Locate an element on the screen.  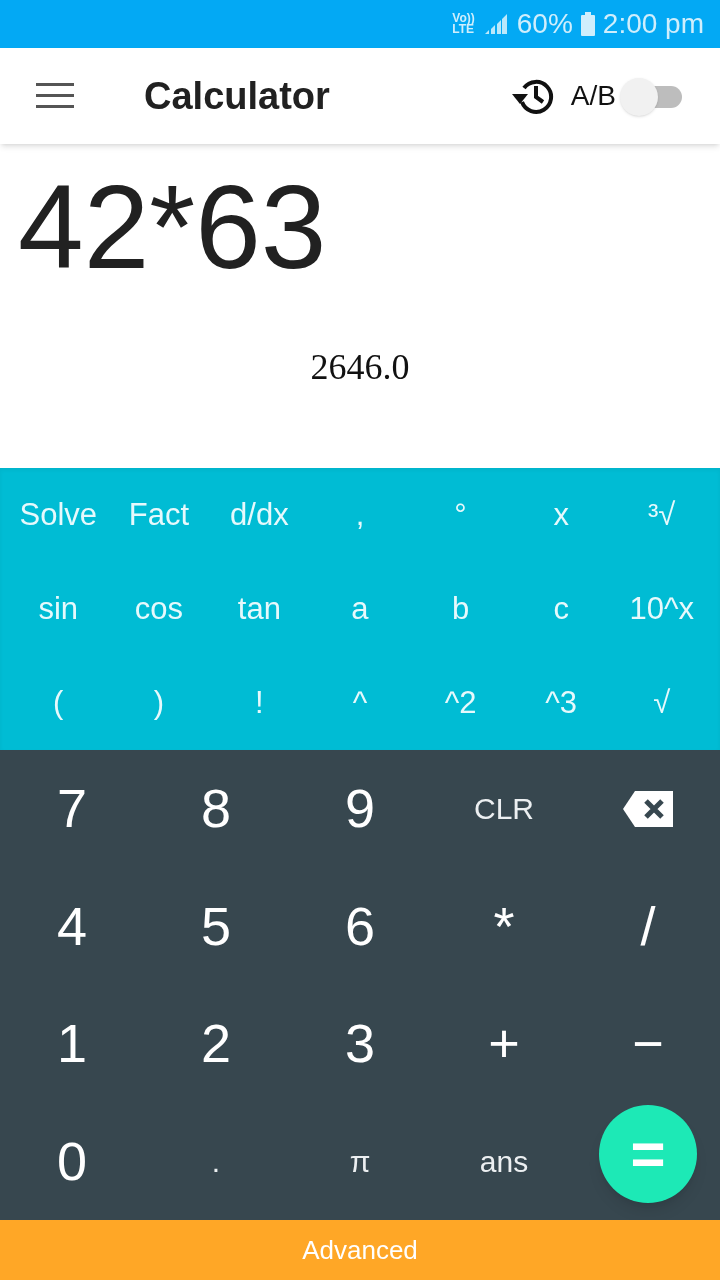
menu-button is located at coordinates (56, 96).